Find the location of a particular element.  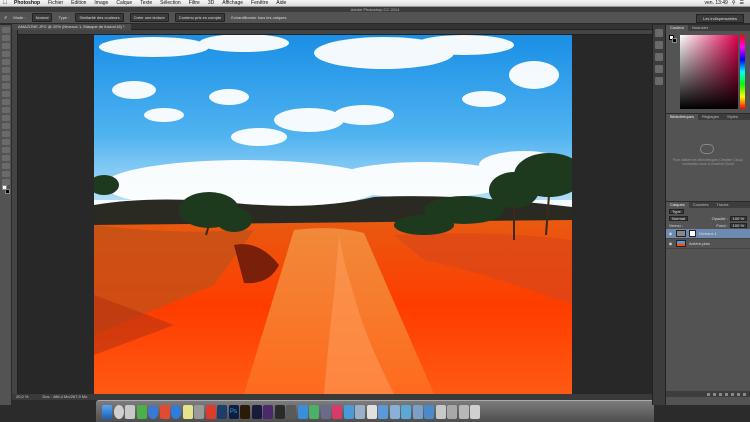

dodge-tool-icon is located at coordinates (5, 134).